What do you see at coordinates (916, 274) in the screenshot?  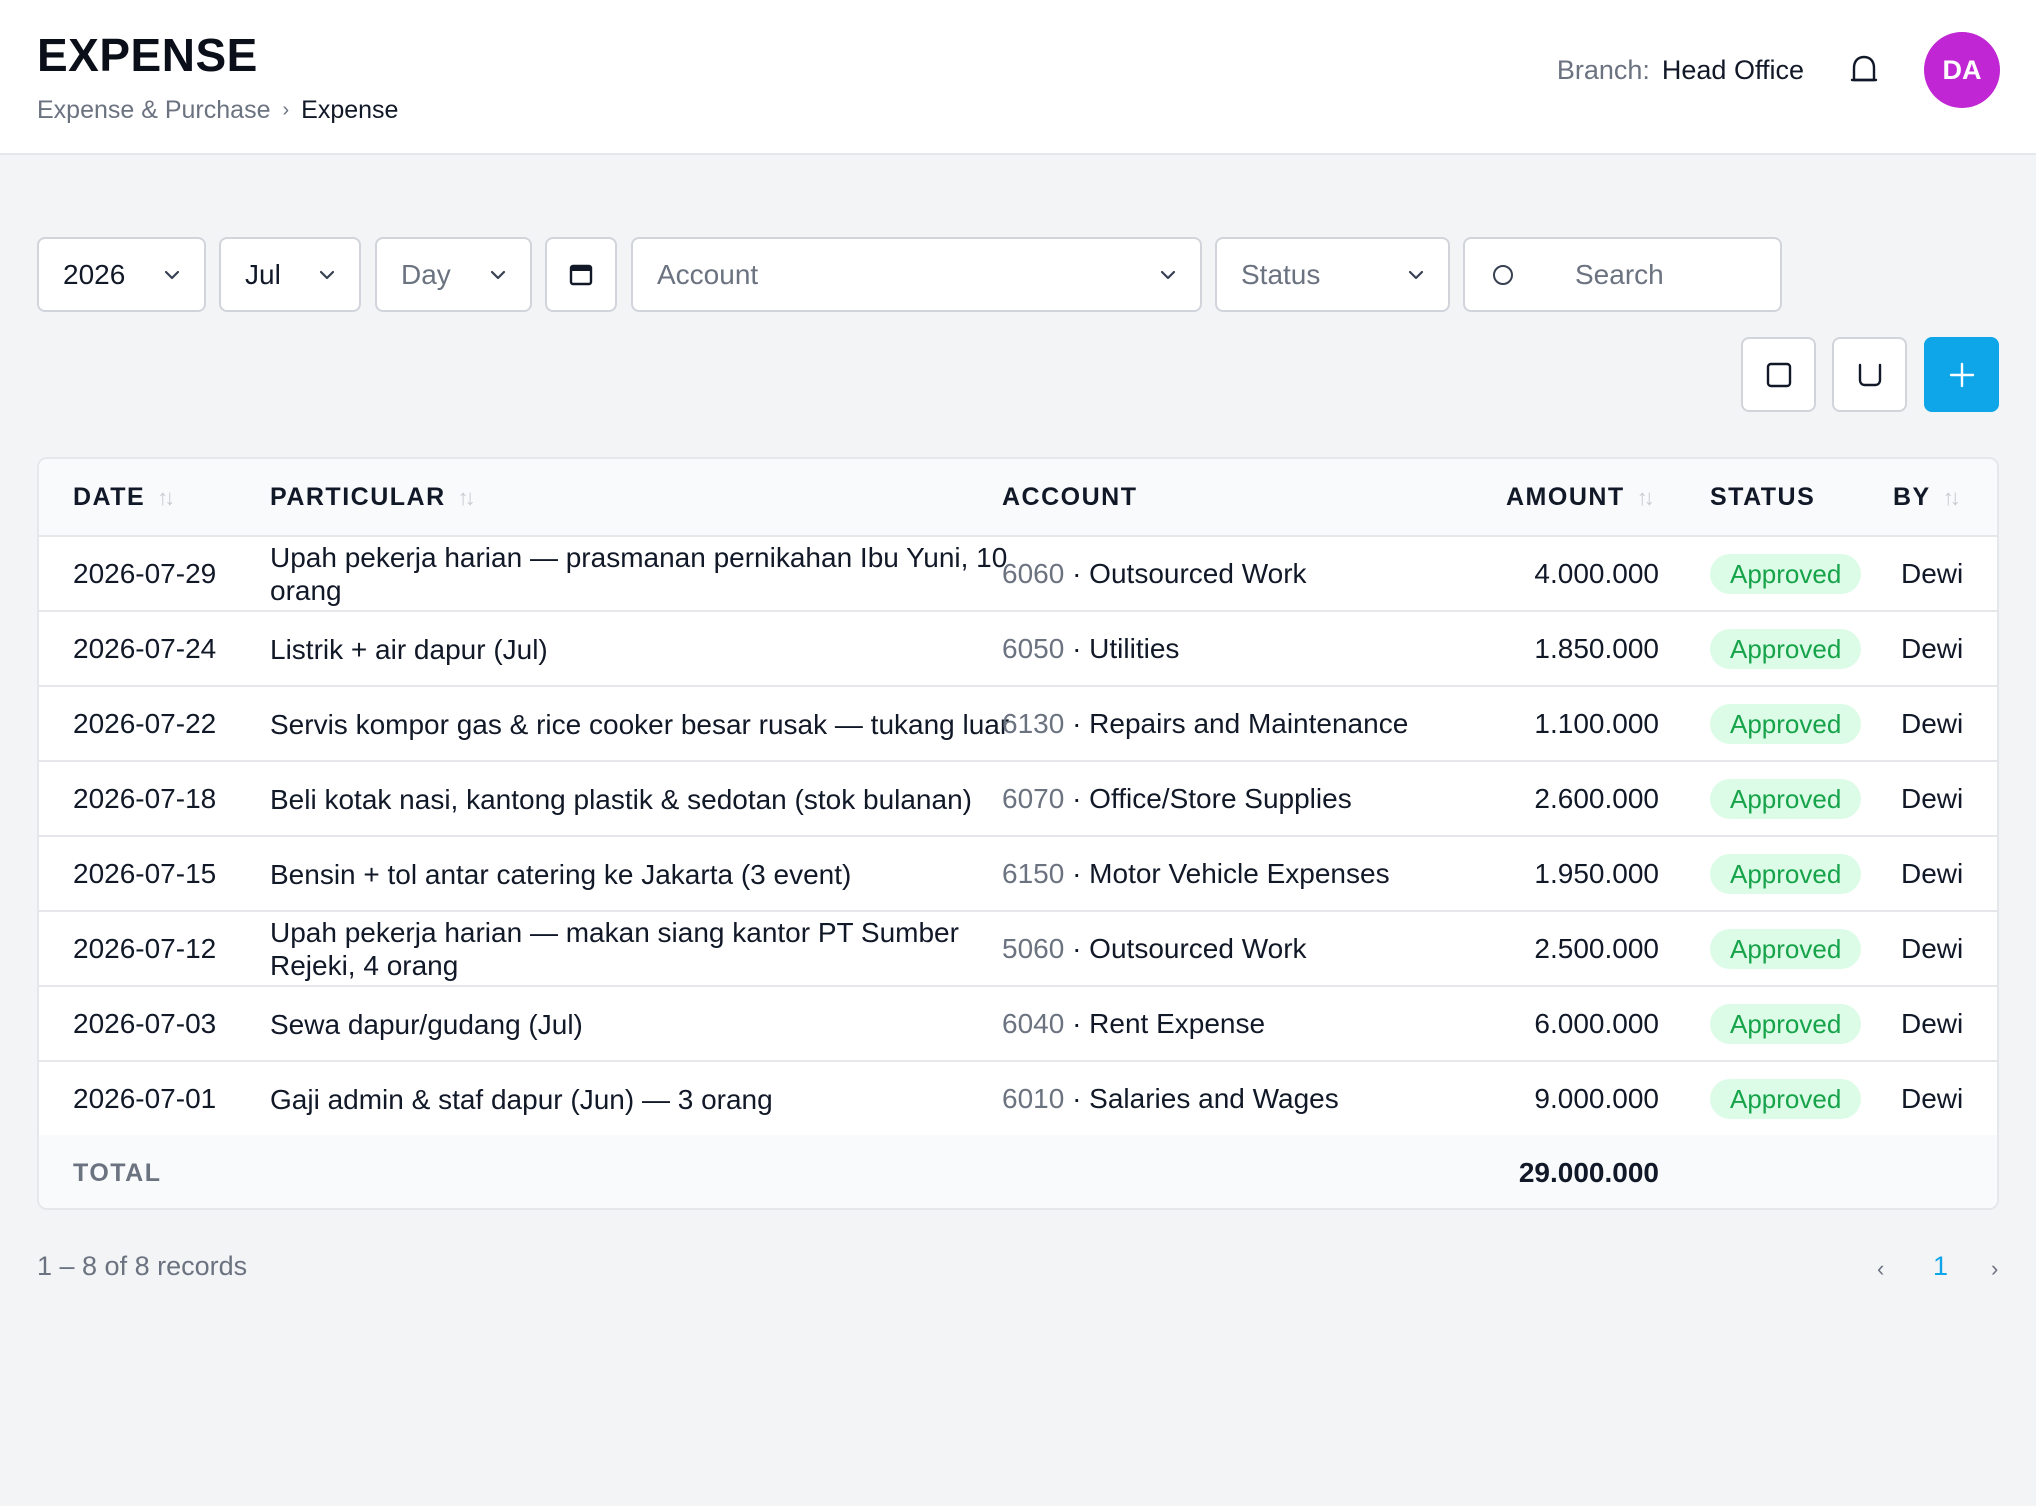 I see `account-select: Account` at bounding box center [916, 274].